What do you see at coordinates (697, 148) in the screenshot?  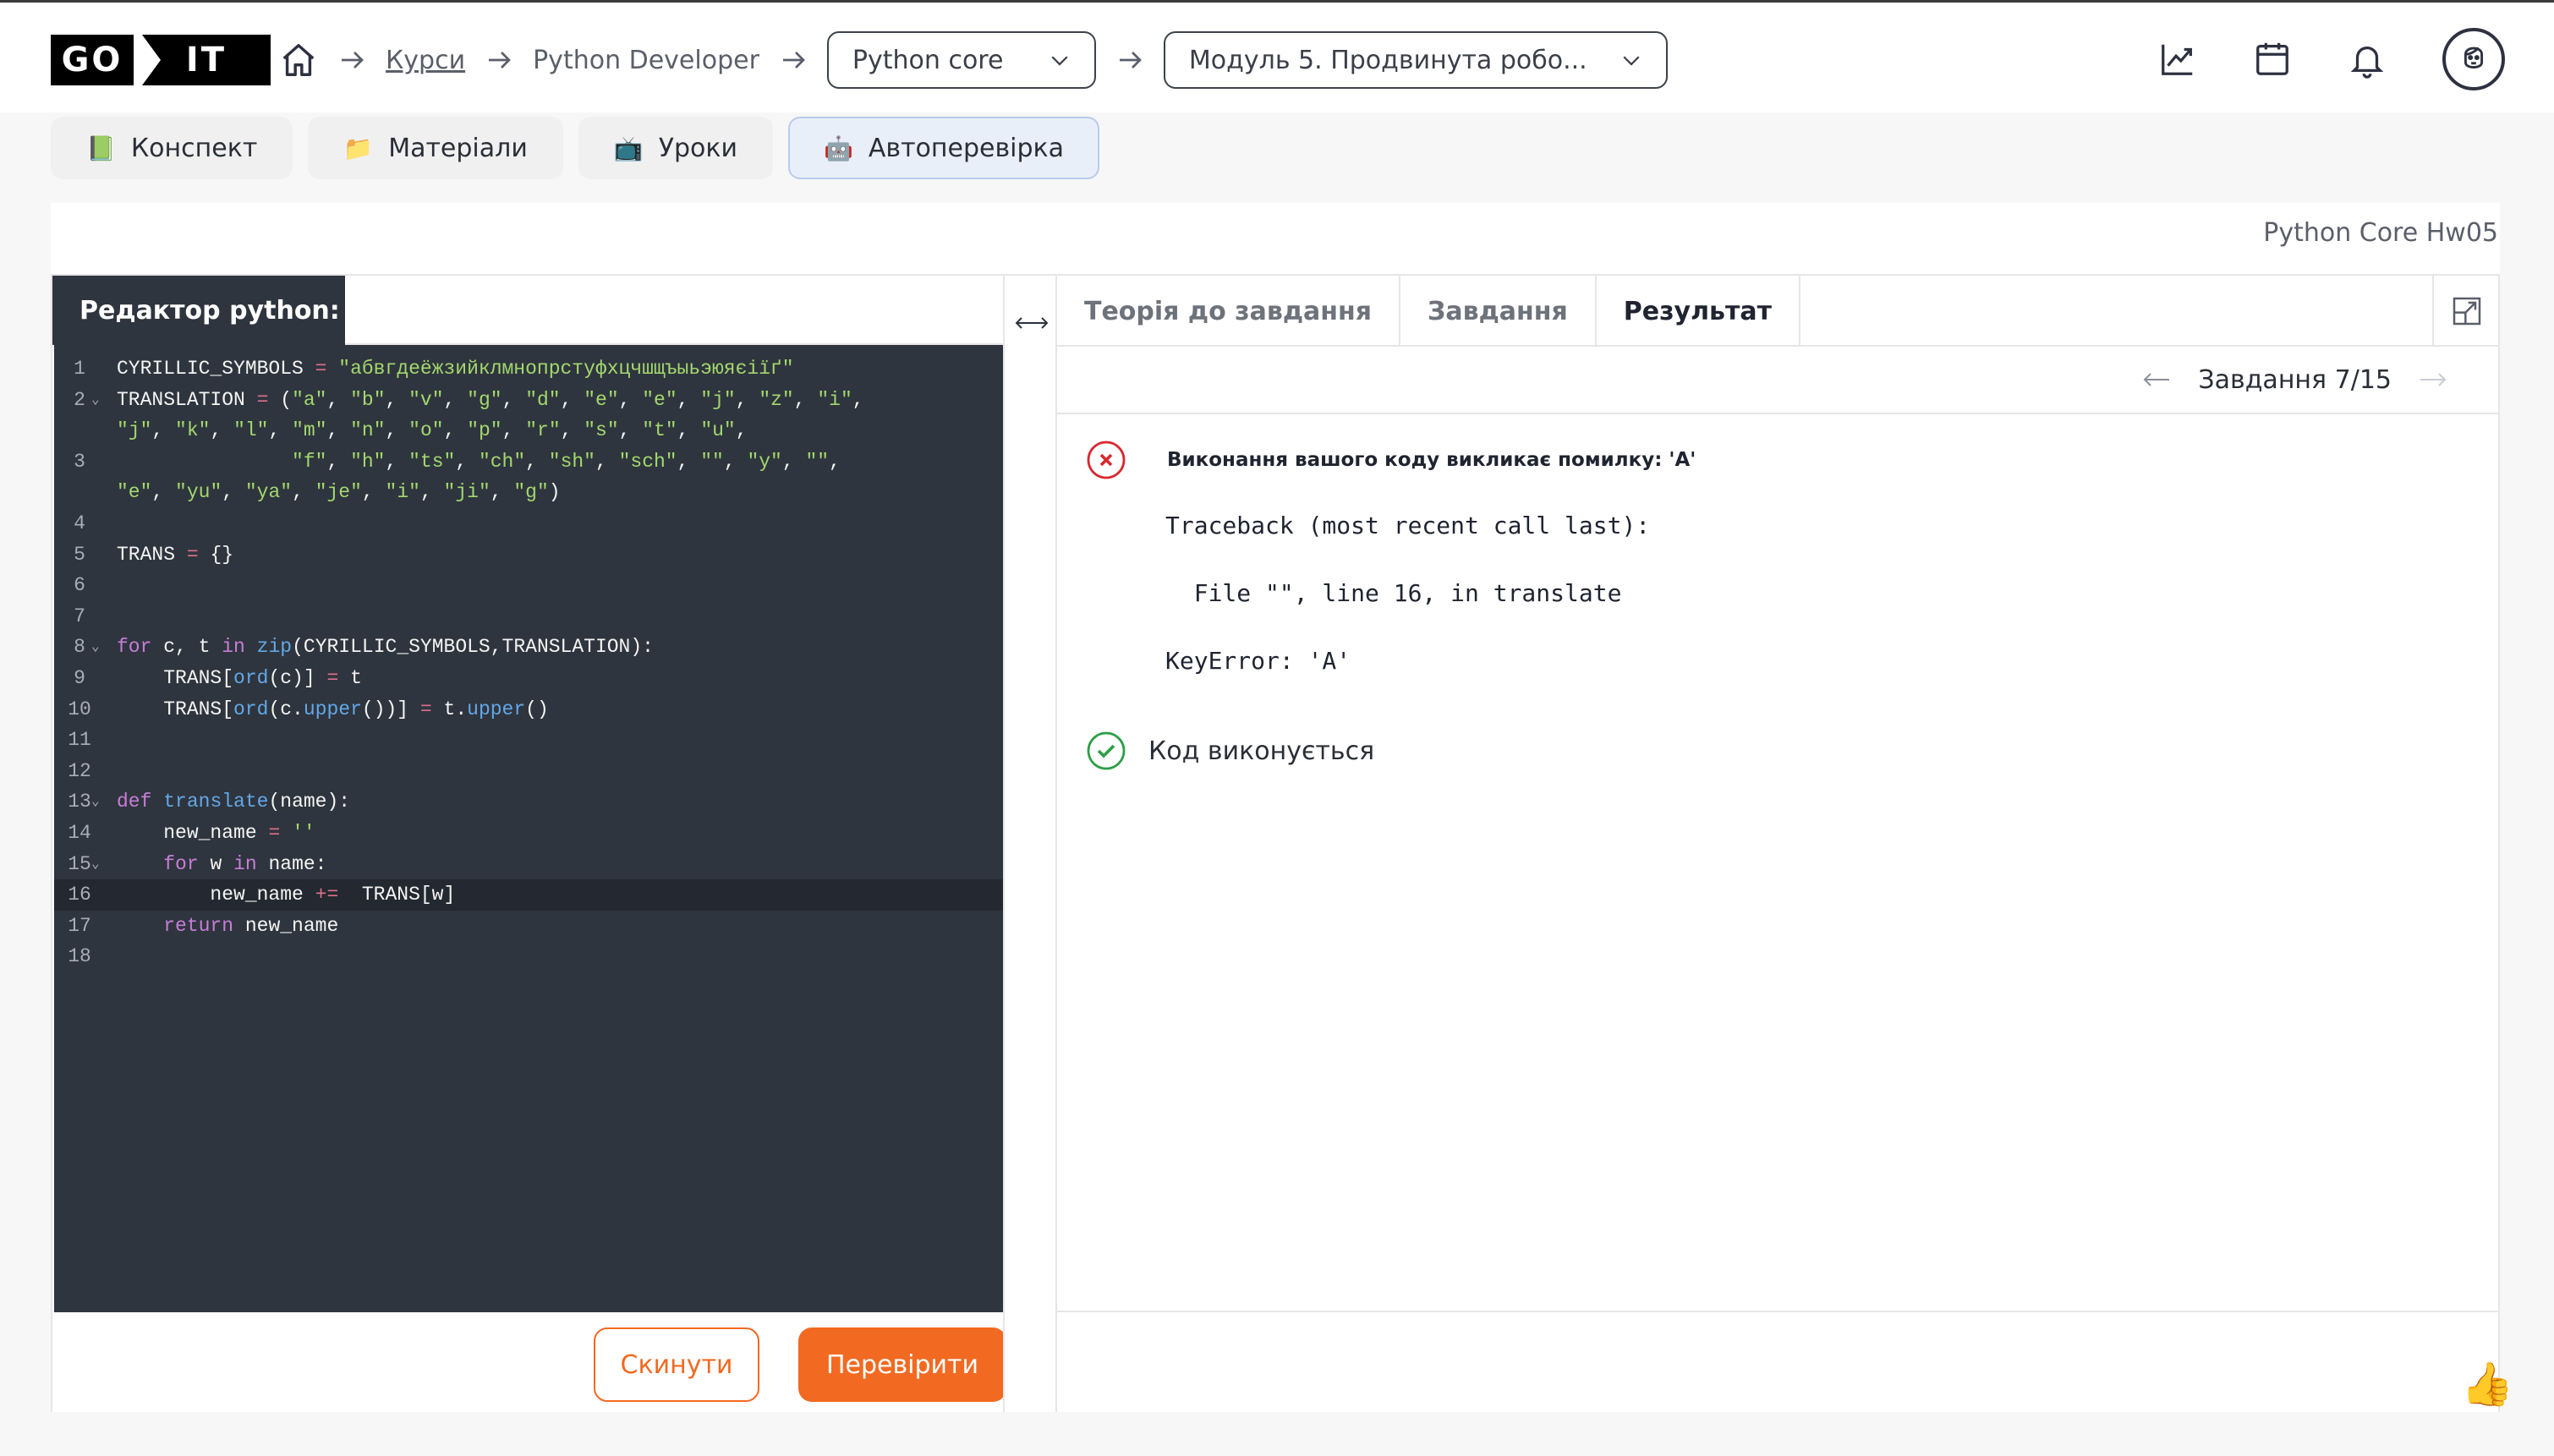 I see `tab-label: Уроки` at bounding box center [697, 148].